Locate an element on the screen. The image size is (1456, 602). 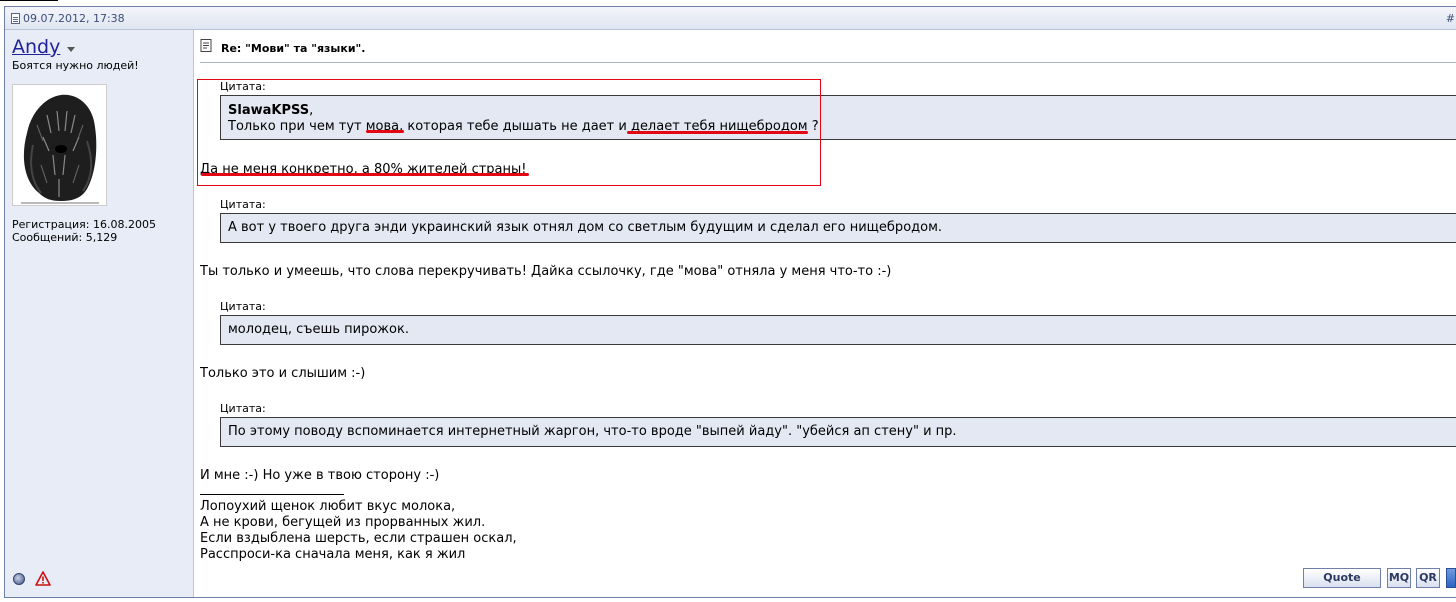
reply-text: Только это и слышим :-) is located at coordinates (283, 373).